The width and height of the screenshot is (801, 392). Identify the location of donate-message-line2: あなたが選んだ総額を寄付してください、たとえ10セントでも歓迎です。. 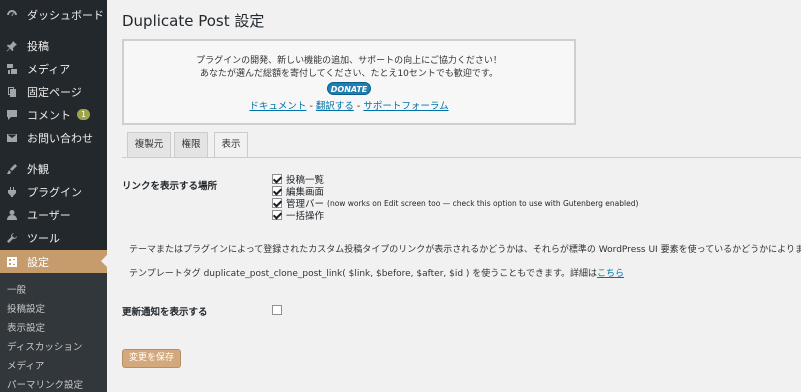
(348, 74).